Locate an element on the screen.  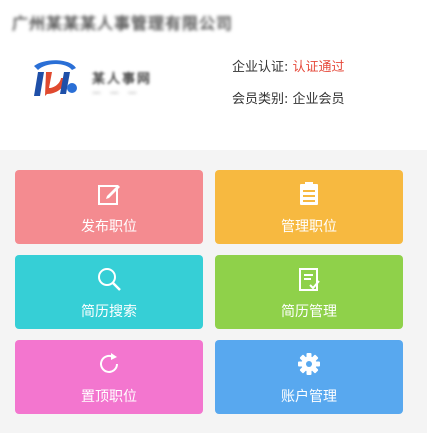
member-type-row: 会员类别: 企业会员 is located at coordinates (288, 97).